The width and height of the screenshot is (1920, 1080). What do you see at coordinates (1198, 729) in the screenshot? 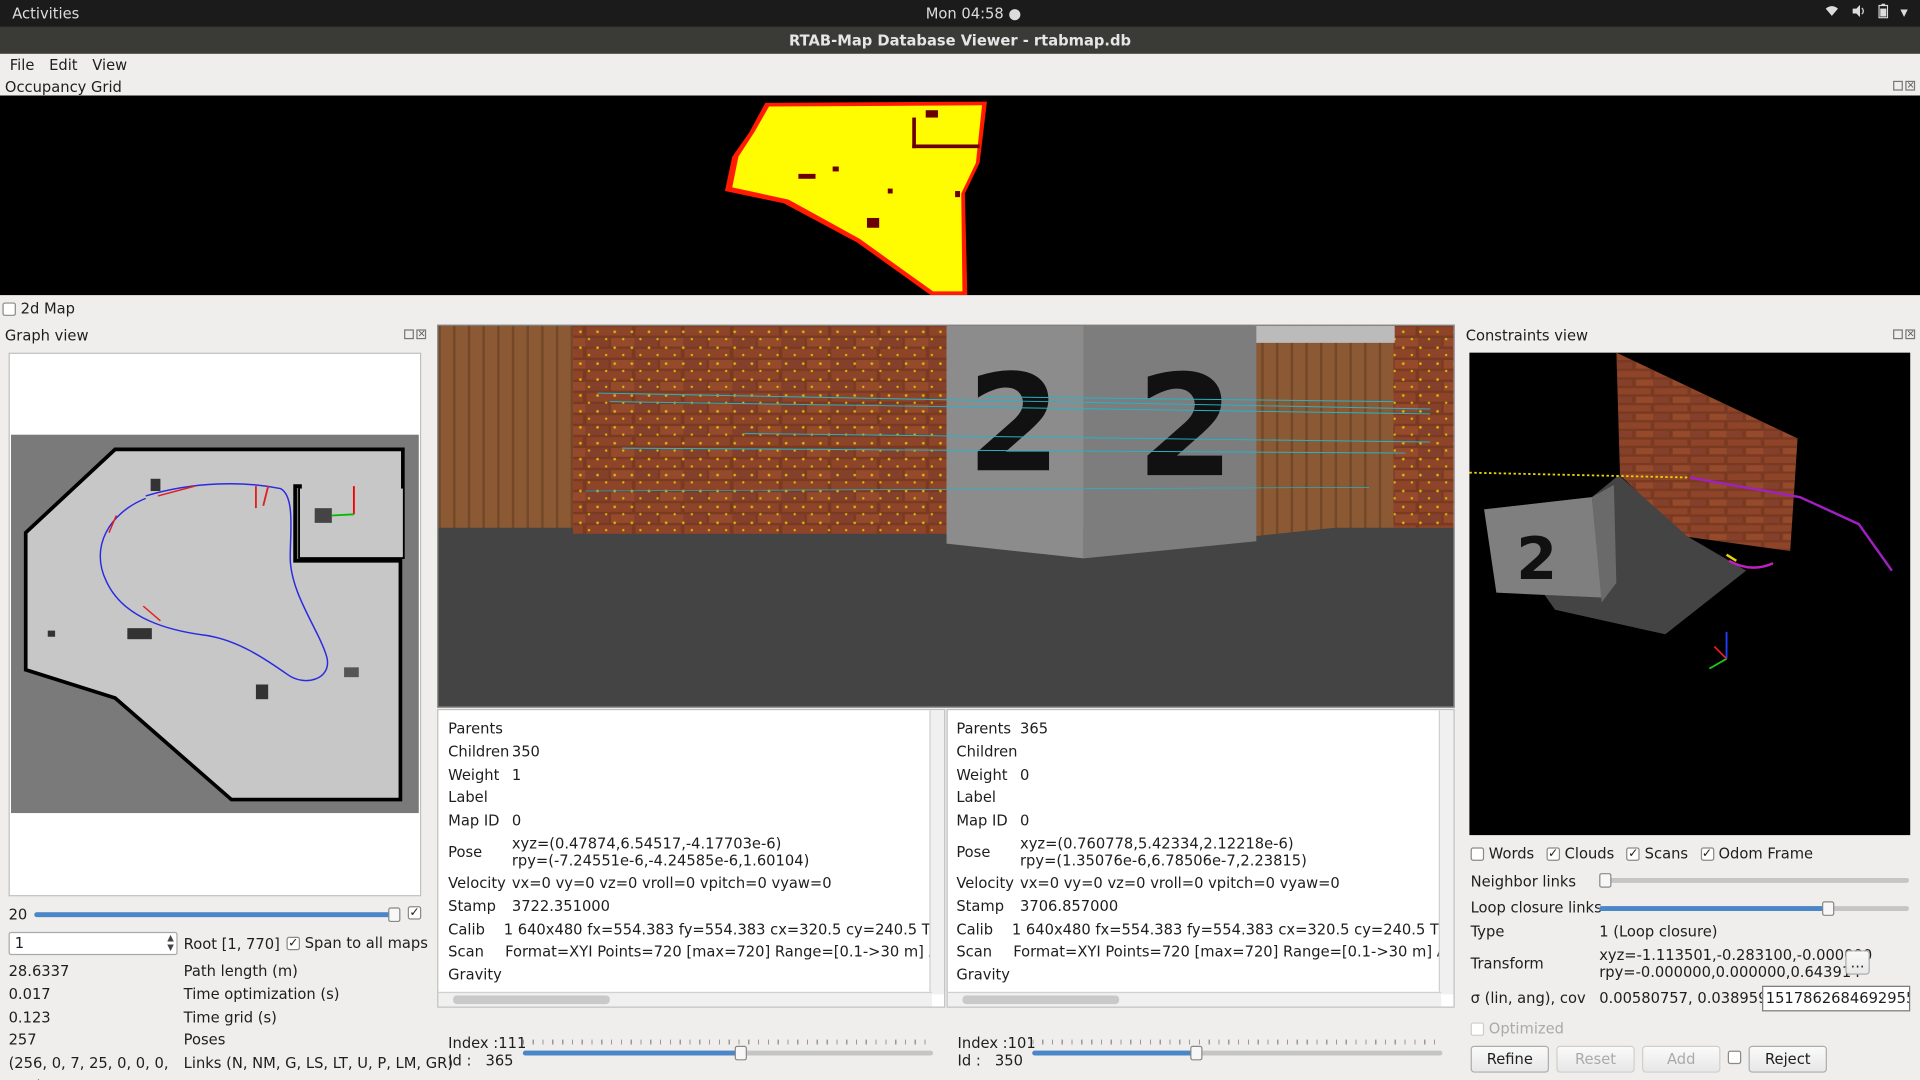
I see `info-row: Parents 365` at bounding box center [1198, 729].